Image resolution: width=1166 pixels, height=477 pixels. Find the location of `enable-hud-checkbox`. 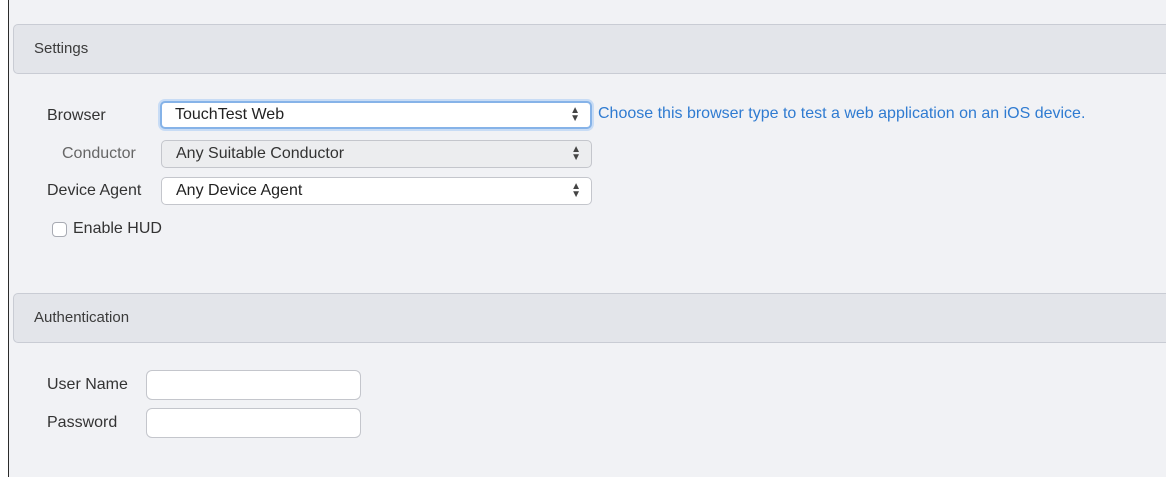

enable-hud-checkbox is located at coordinates (59, 229).